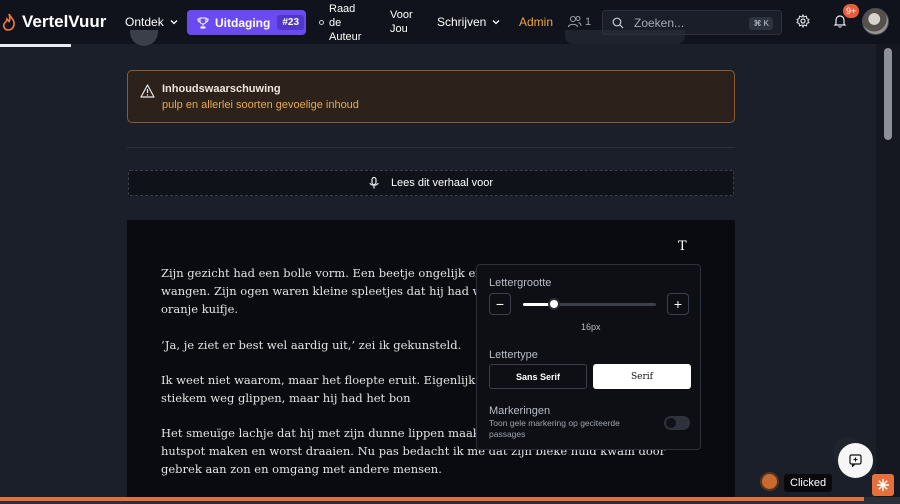 The height and width of the screenshot is (504, 900). Describe the element at coordinates (147, 91) in the screenshot. I see `warning-triangle-icon` at that location.